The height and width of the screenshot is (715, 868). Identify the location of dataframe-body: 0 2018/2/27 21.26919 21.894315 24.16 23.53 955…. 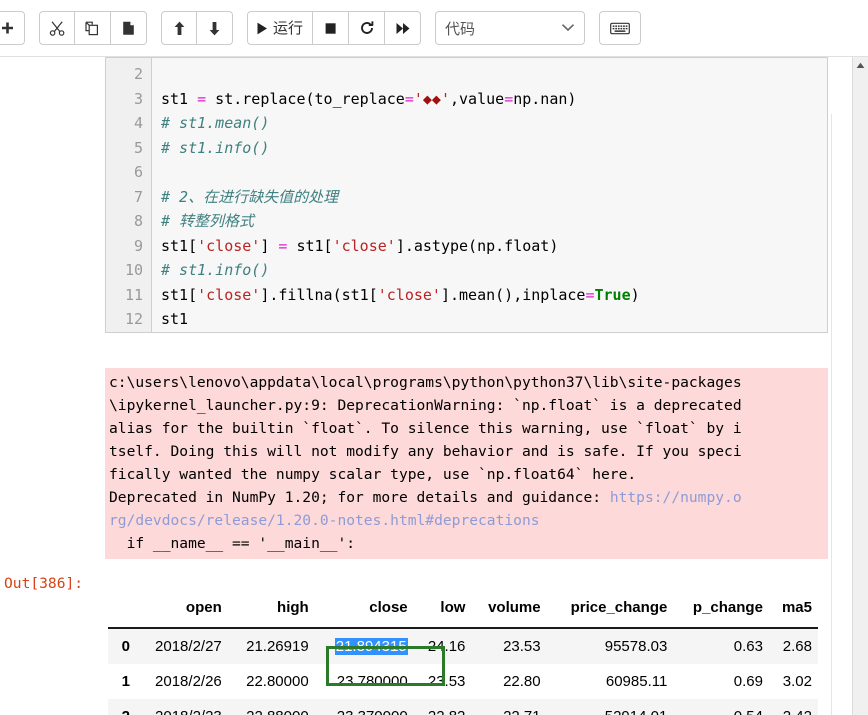
(463, 671).